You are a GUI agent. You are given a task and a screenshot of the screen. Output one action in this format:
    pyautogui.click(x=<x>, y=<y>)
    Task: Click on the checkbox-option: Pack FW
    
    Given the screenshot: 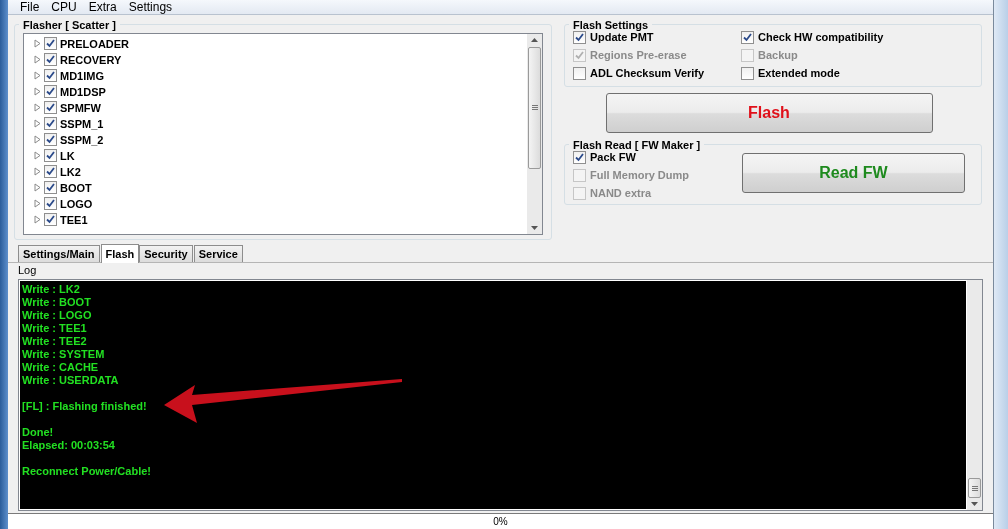 What is the action you would take?
    pyautogui.click(x=631, y=157)
    